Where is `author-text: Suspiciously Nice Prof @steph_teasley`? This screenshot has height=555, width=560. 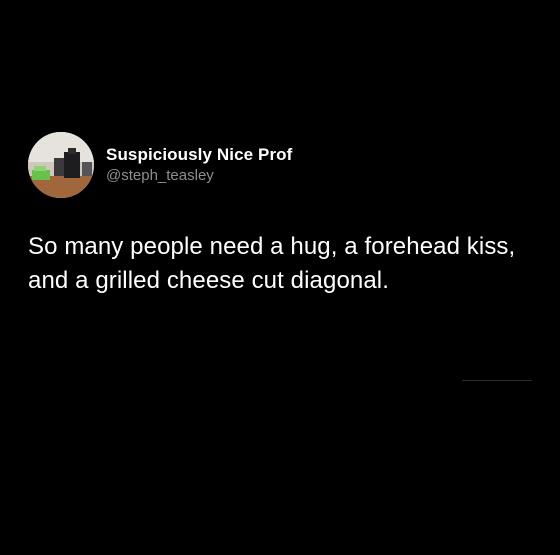
author-text: Suspiciously Nice Prof @steph_teasley is located at coordinates (199, 165).